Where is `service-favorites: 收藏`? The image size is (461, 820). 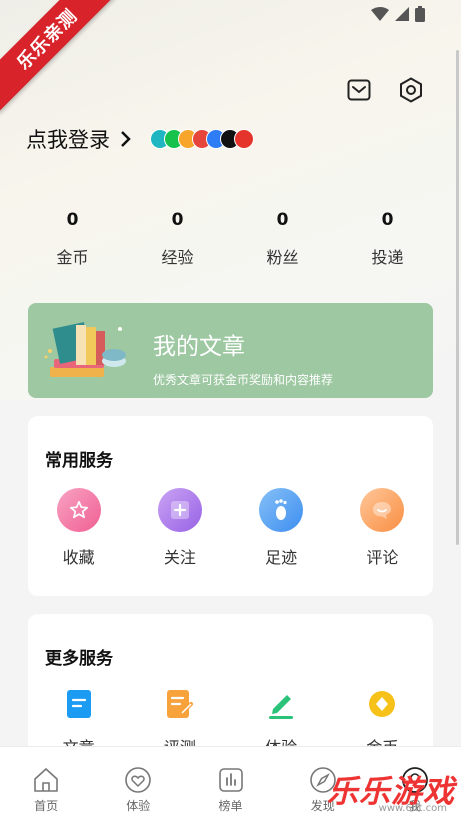 service-favorites: 收藏 is located at coordinates (78, 528).